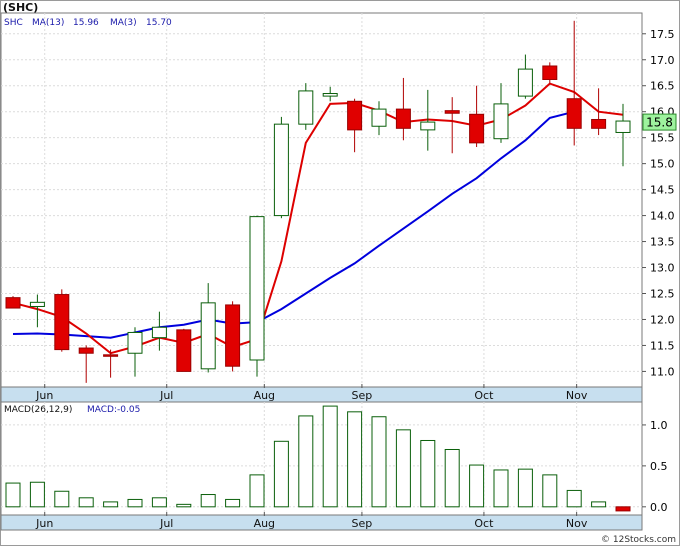  I want to click on last-price-value: 15.8, so click(659, 123).